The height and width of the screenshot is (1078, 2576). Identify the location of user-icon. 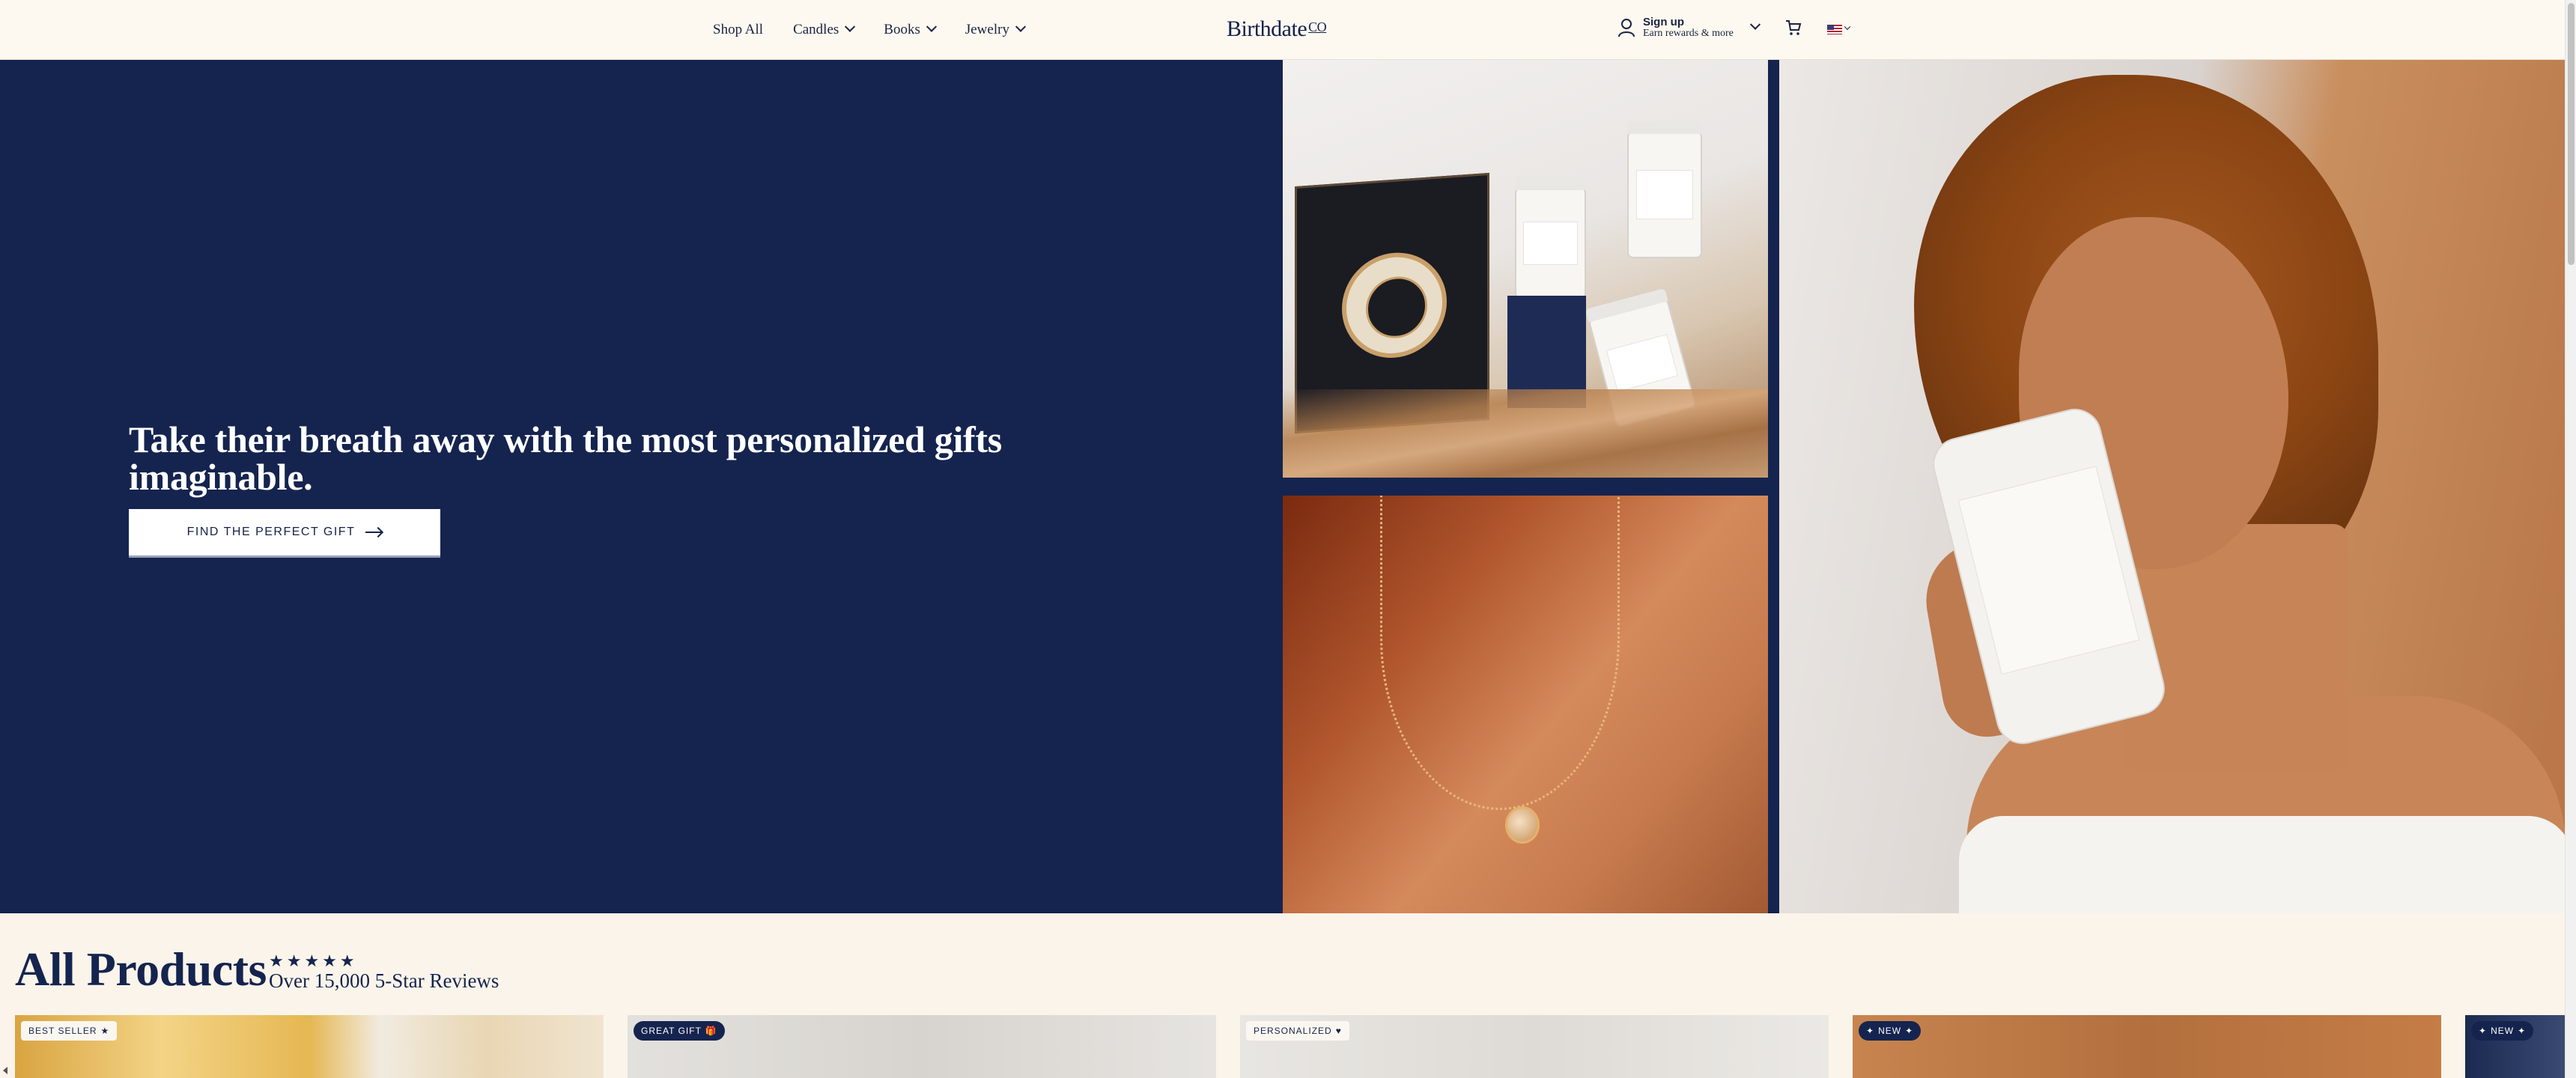
(1626, 28).